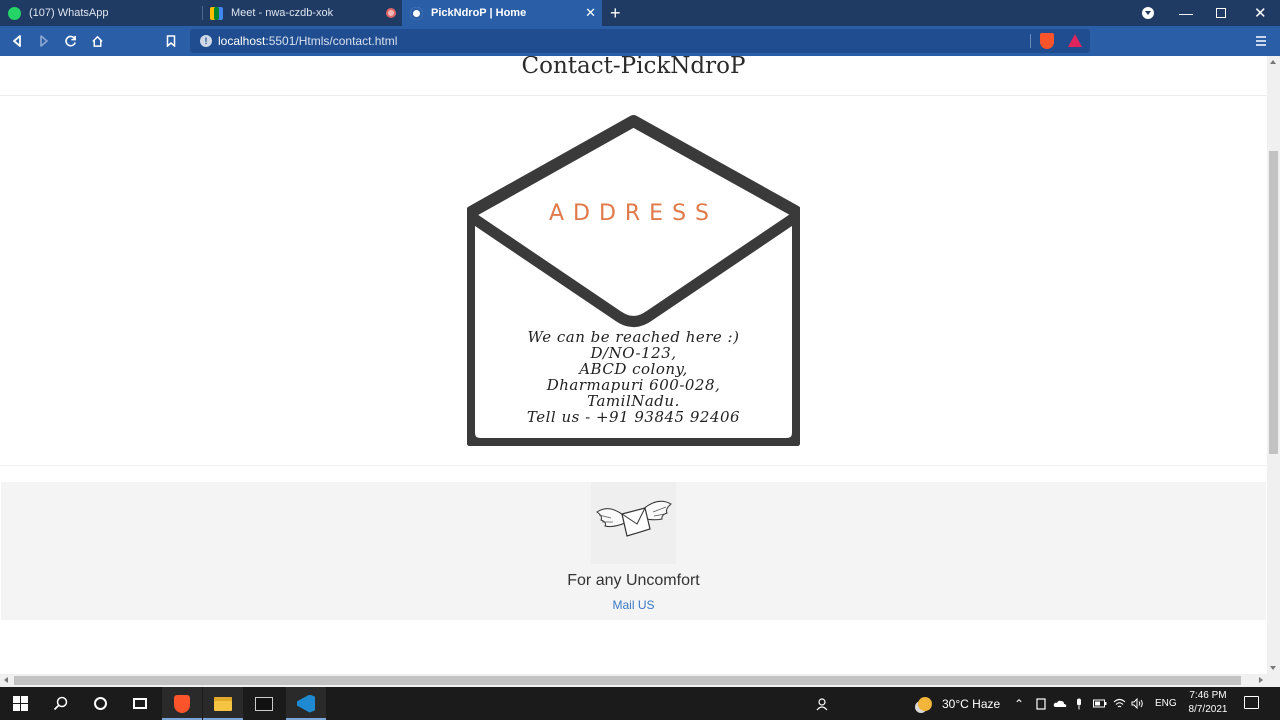 This screenshot has height=720, width=1280. I want to click on vertical-scrollbar, so click(1273, 365).